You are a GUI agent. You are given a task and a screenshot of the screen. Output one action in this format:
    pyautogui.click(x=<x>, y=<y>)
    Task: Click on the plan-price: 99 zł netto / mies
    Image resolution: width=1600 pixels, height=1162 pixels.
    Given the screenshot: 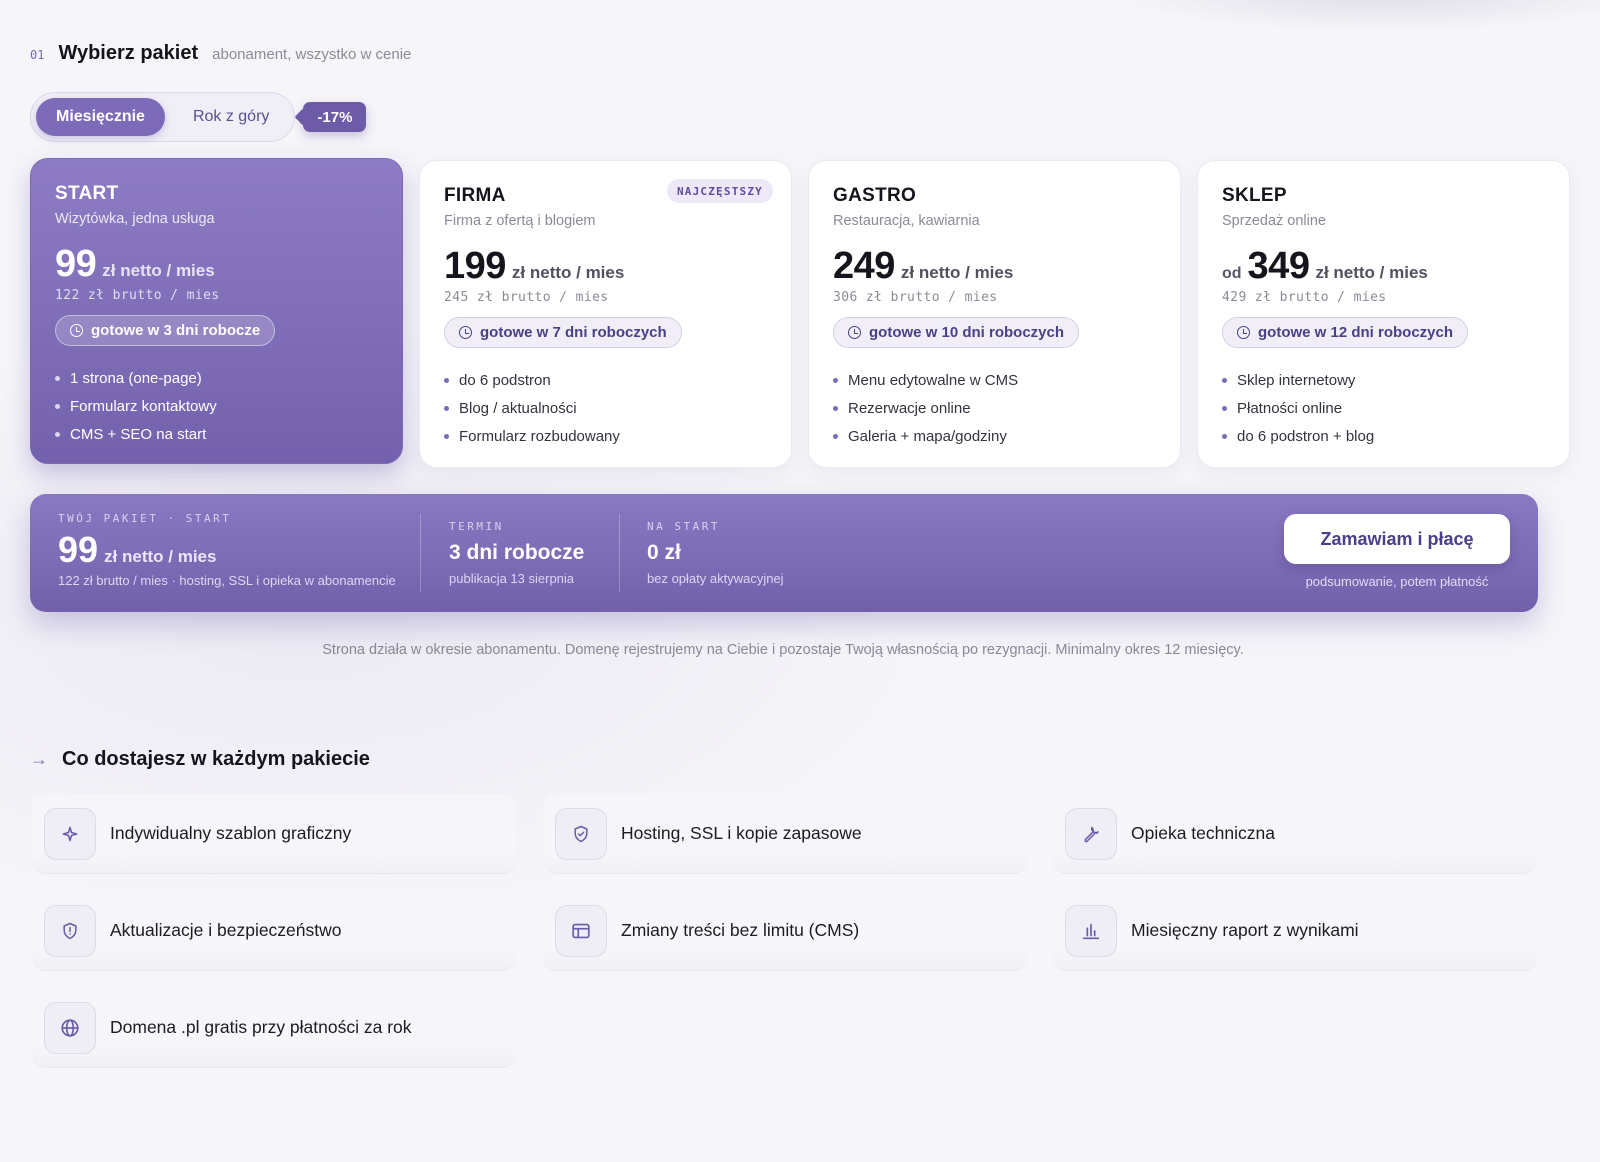 What is the action you would take?
    pyautogui.click(x=216, y=264)
    